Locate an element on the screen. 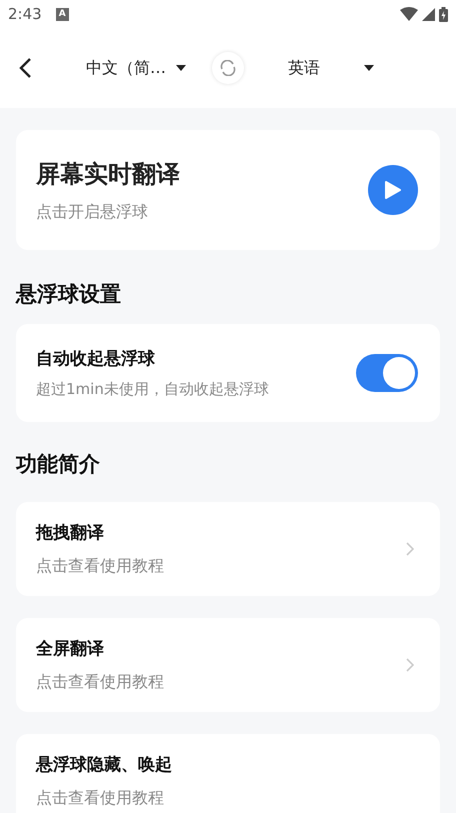 This screenshot has width=456, height=813. play-button is located at coordinates (393, 190).